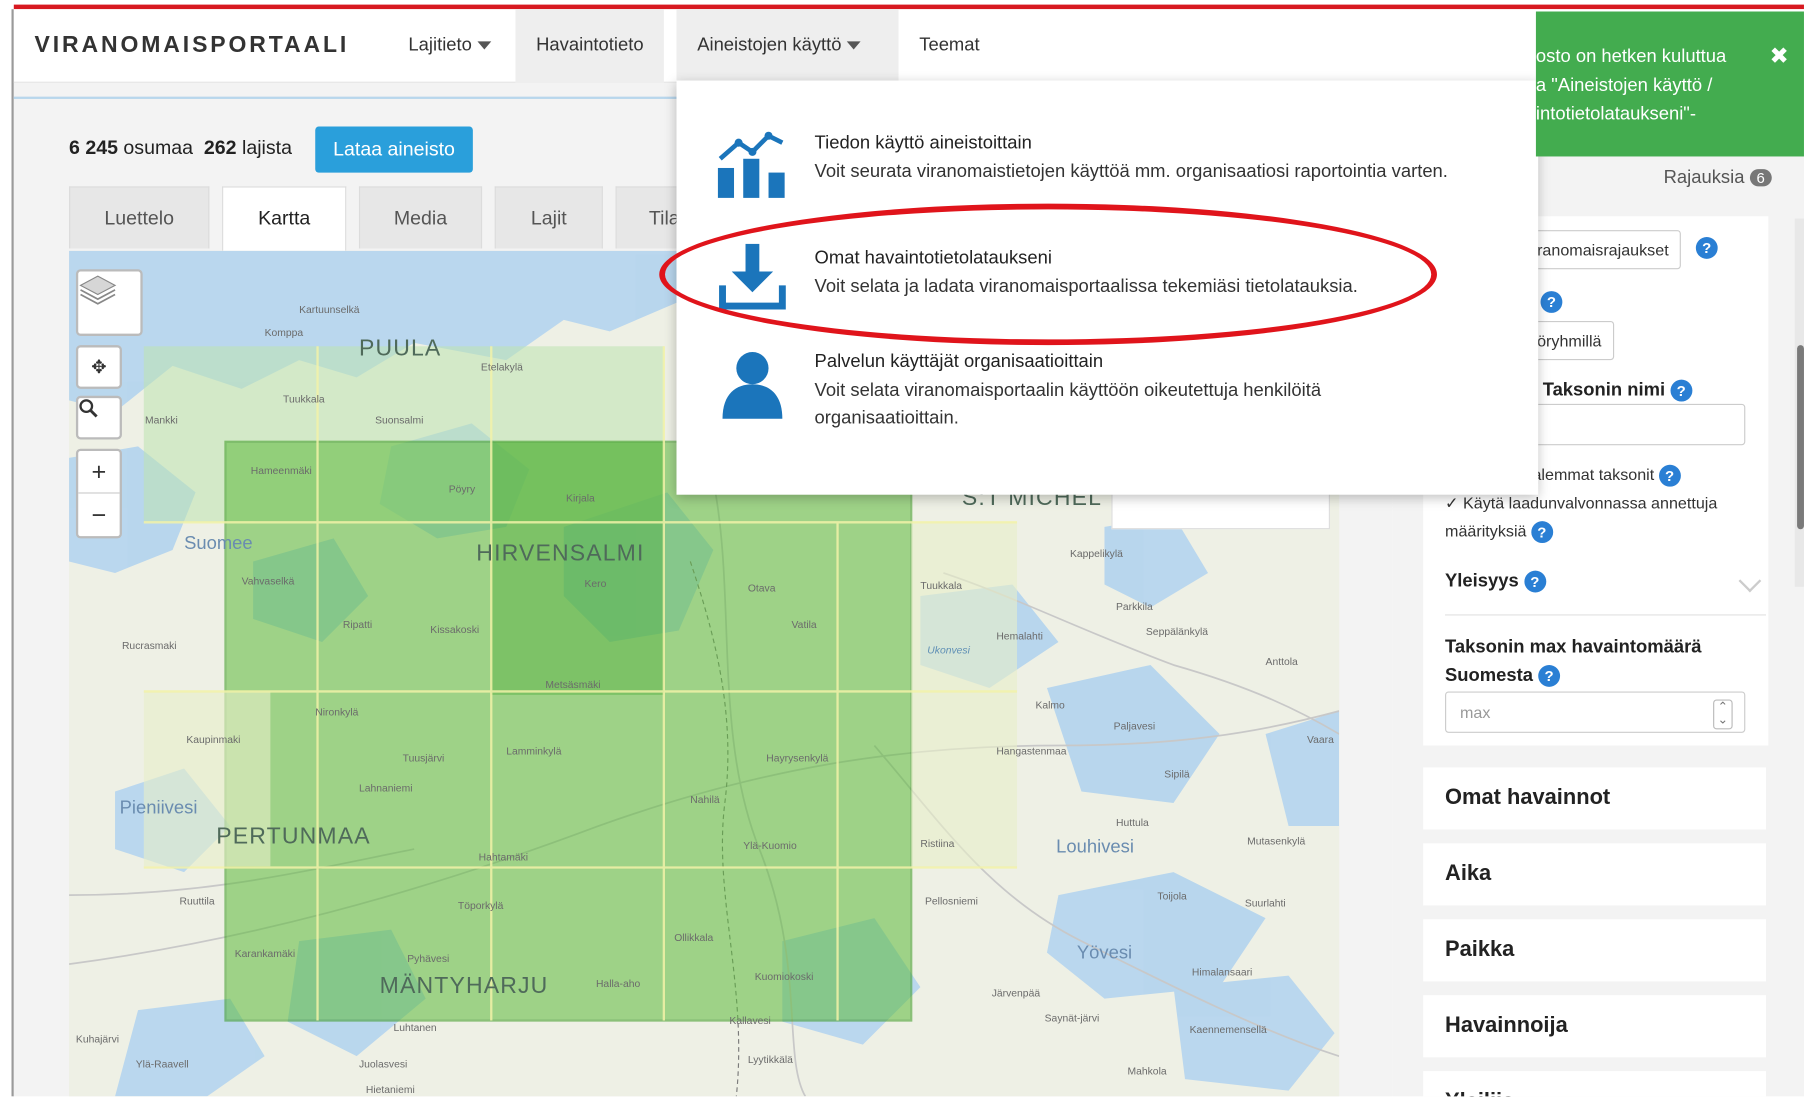  I want to click on map-label: Etelakylä, so click(501, 367).